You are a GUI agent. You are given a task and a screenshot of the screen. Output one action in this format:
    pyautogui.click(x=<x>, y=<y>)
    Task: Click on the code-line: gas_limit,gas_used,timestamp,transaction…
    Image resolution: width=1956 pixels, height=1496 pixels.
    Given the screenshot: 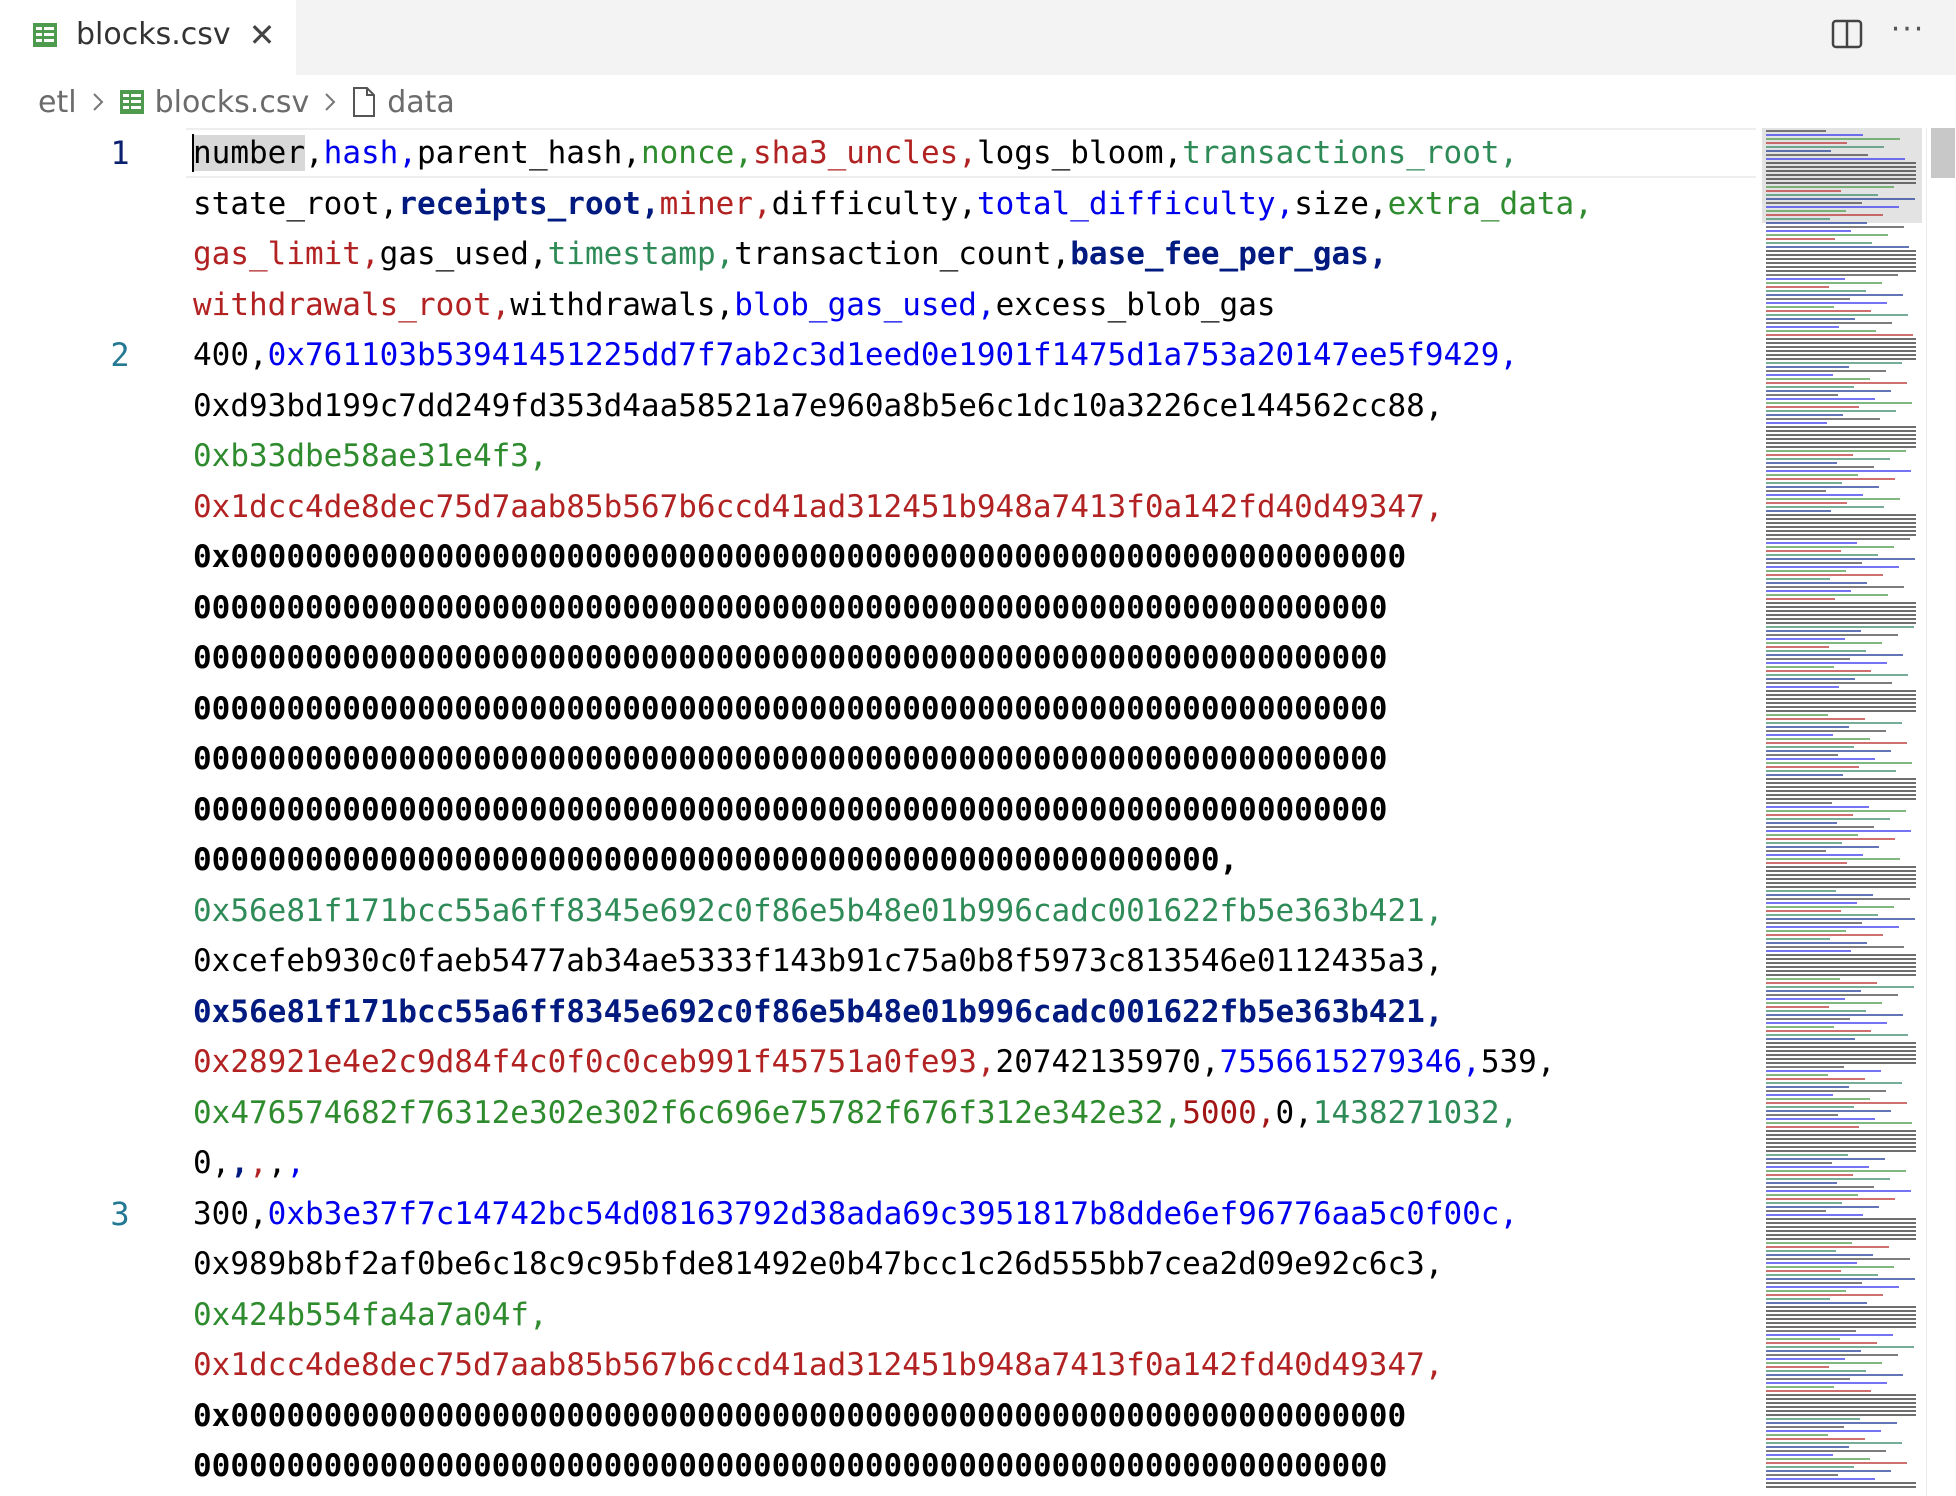 What is the action you would take?
    pyautogui.click(x=790, y=254)
    